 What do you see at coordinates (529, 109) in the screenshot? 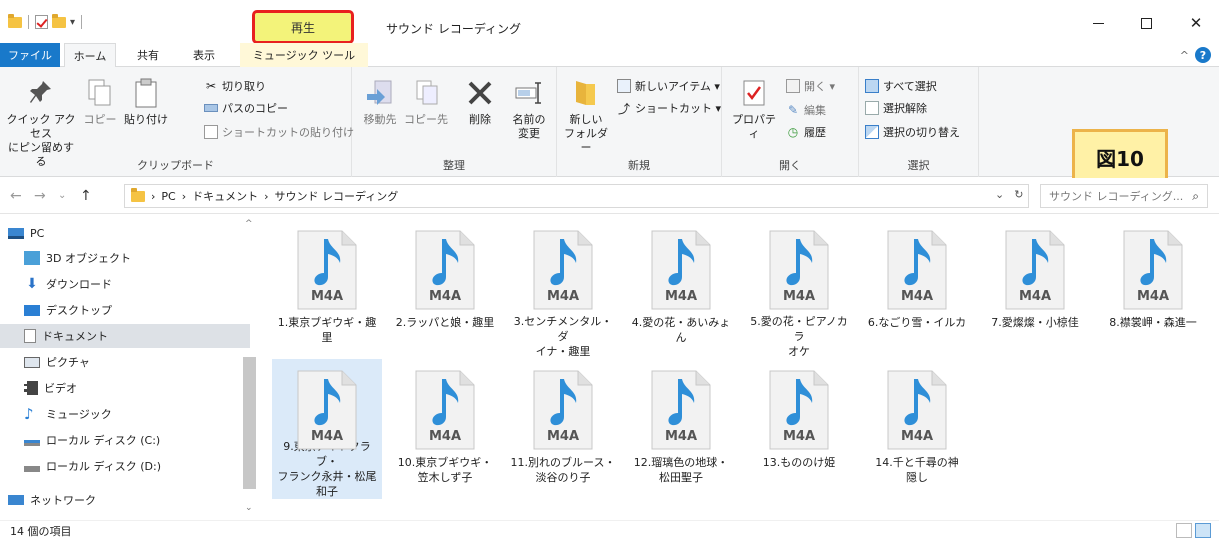
I see `rename-button: 名前の 変更` at bounding box center [529, 109].